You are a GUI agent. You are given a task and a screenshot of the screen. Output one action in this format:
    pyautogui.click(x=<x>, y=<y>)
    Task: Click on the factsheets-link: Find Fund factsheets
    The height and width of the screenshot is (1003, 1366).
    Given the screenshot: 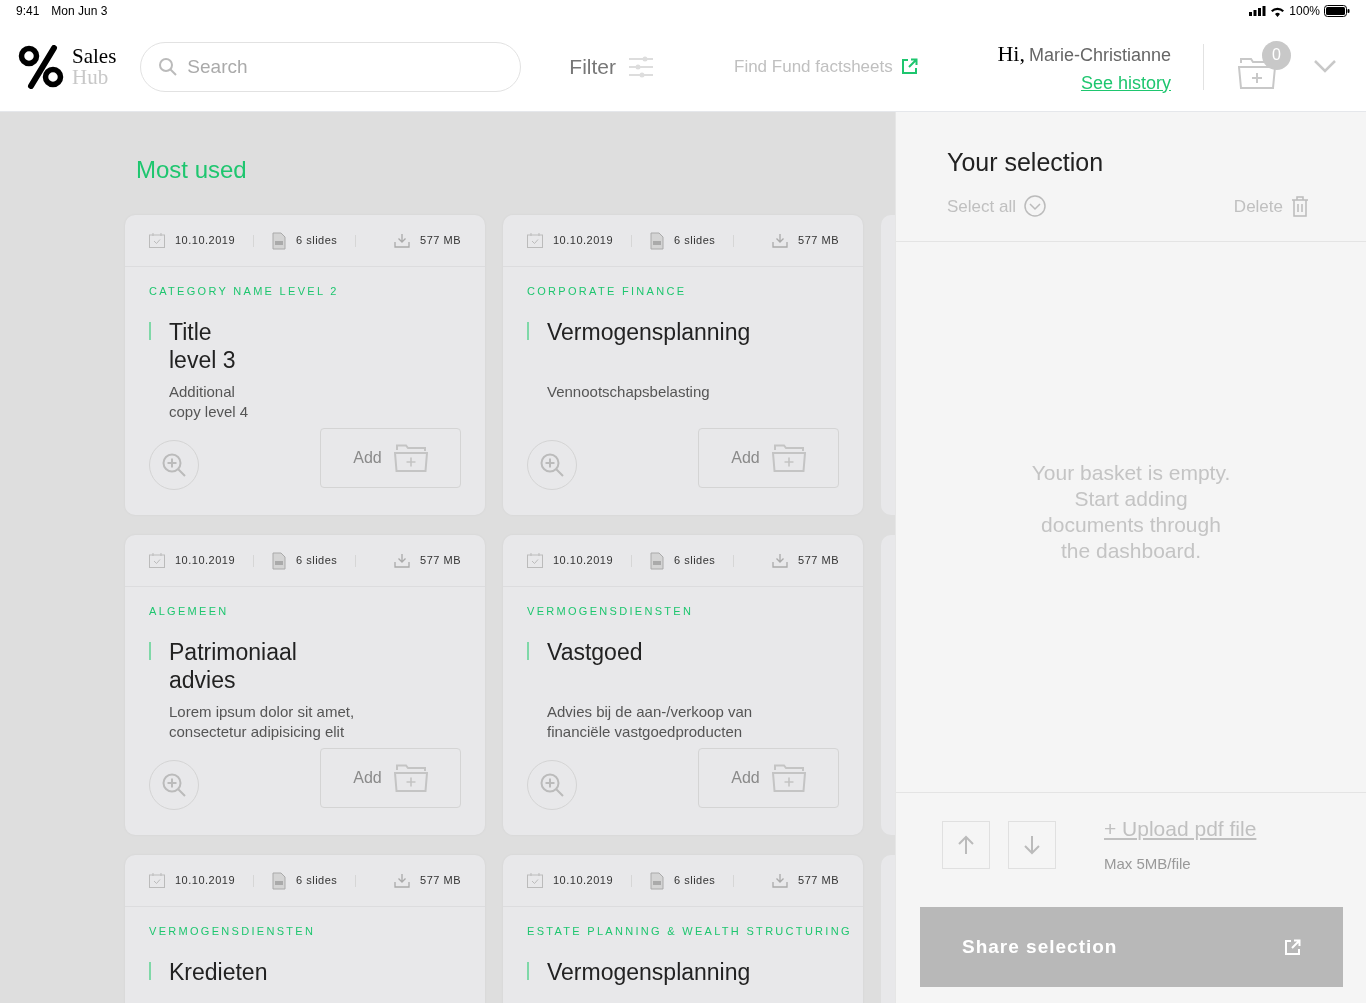 What is the action you would take?
    pyautogui.click(x=826, y=66)
    